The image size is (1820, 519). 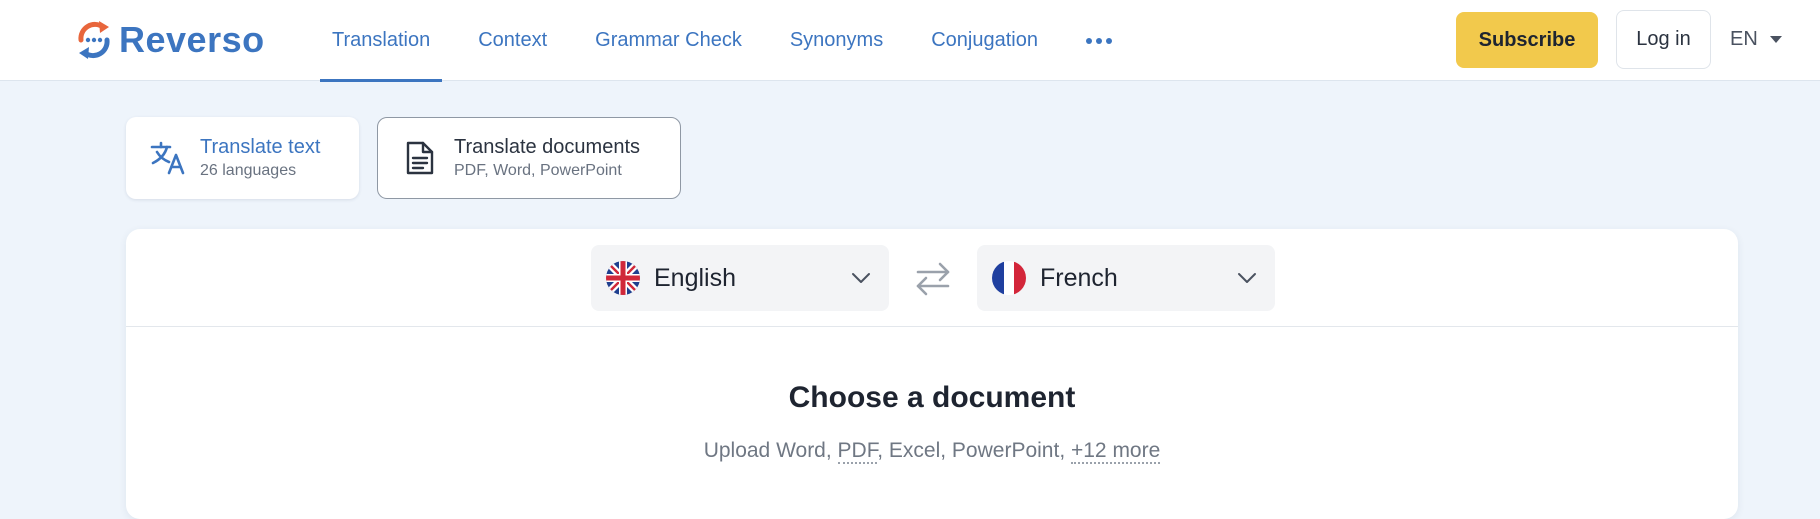 What do you see at coordinates (420, 158) in the screenshot?
I see `document-icon` at bounding box center [420, 158].